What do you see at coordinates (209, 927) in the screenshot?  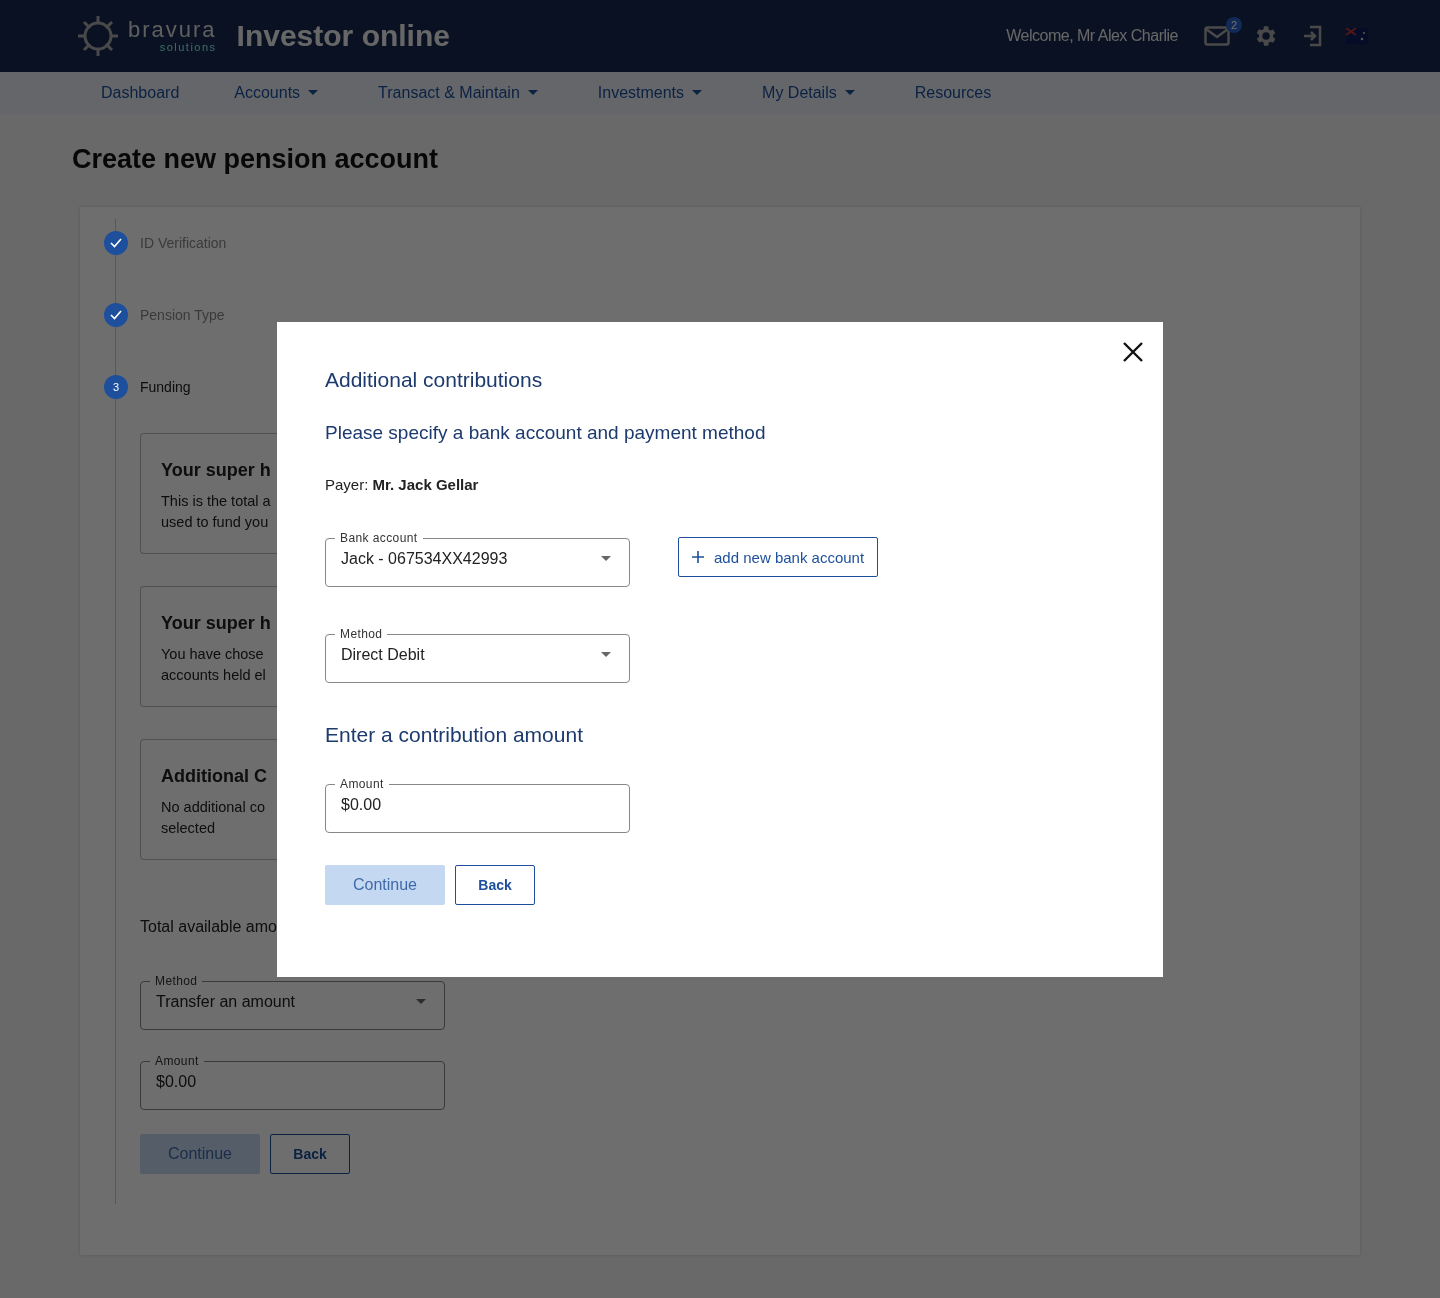 I see `total-label: Total available amo` at bounding box center [209, 927].